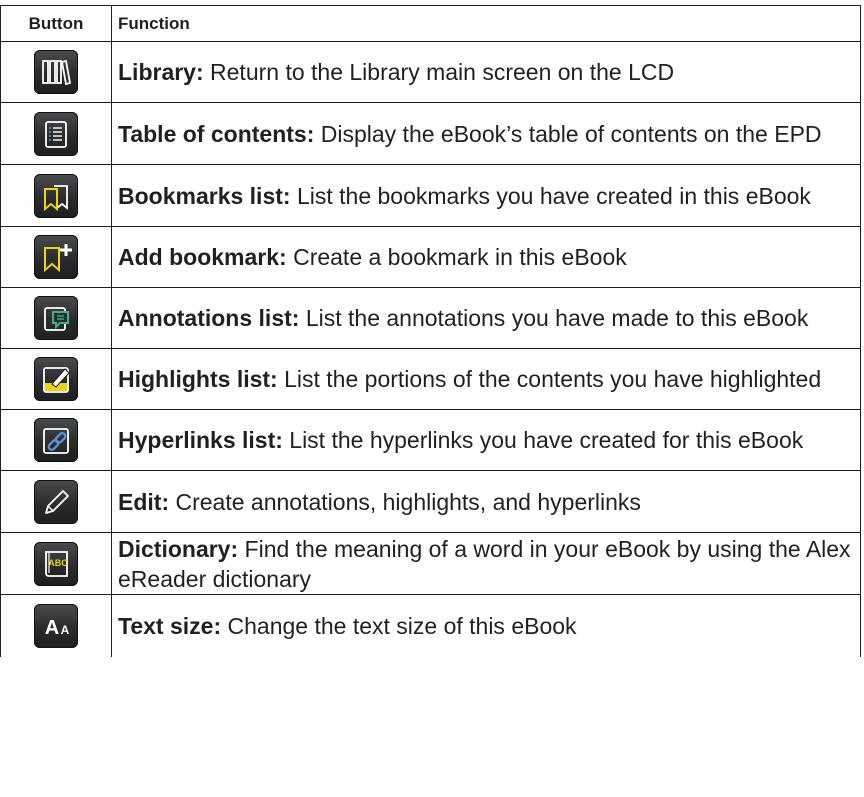  What do you see at coordinates (56, 195) in the screenshot?
I see `bookmarks-list-icon` at bounding box center [56, 195].